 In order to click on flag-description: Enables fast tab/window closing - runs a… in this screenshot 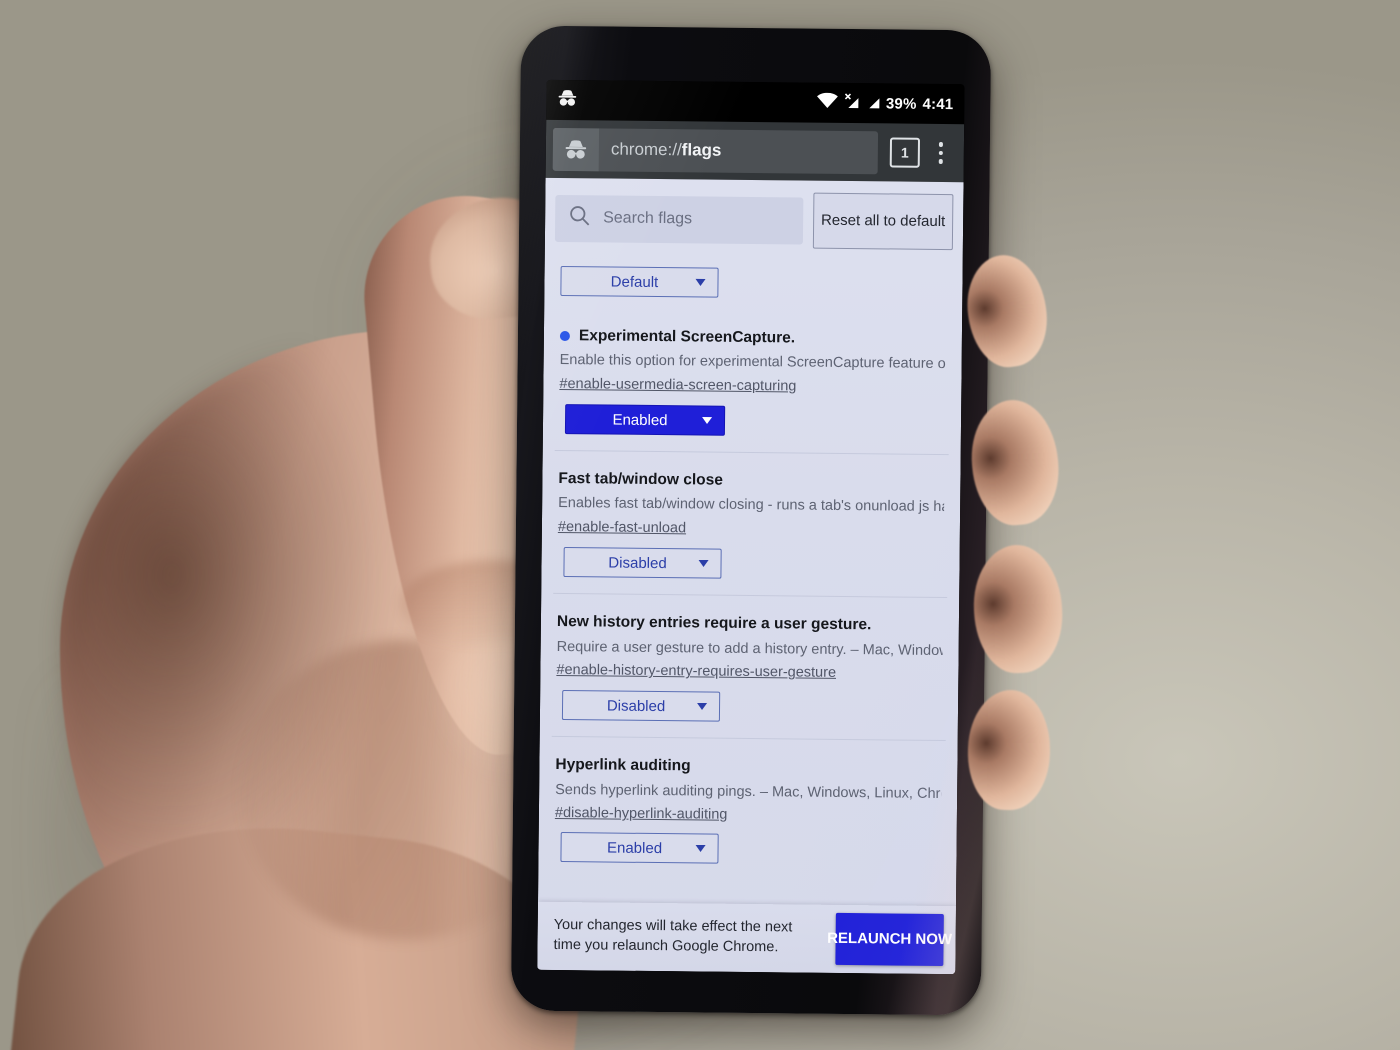, I will do `click(751, 505)`.